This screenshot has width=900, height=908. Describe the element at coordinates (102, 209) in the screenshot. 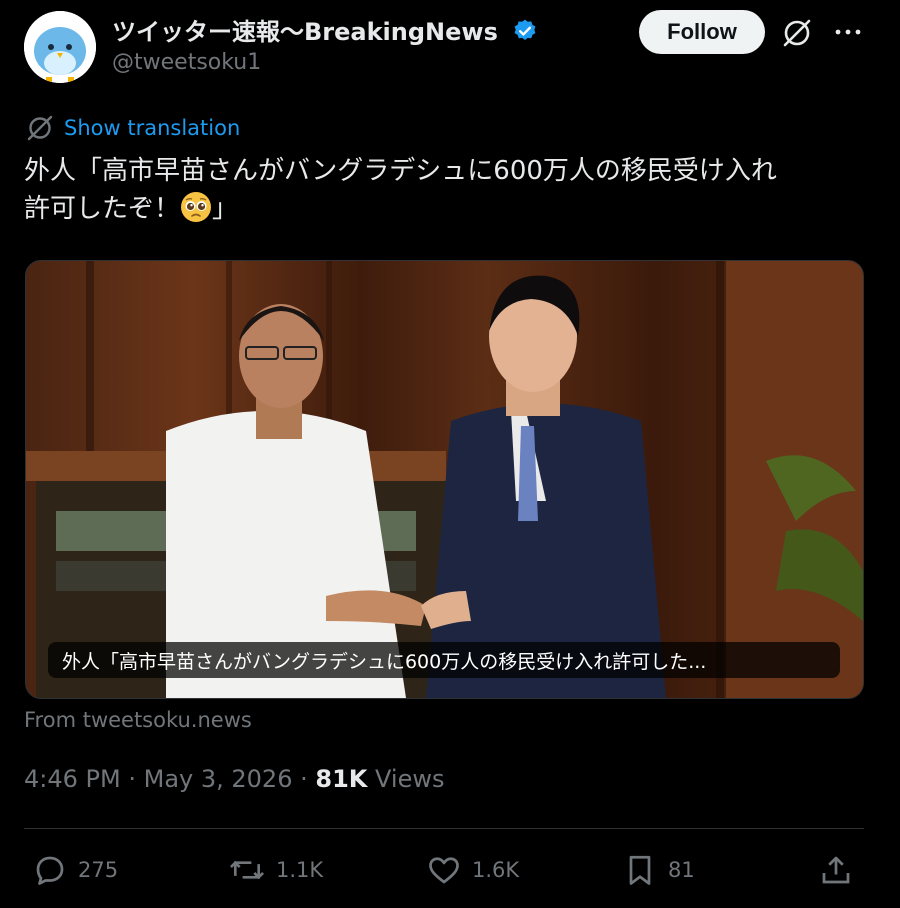

I see `tweet-text-line-2-prefix: 許可したぞ！` at that location.